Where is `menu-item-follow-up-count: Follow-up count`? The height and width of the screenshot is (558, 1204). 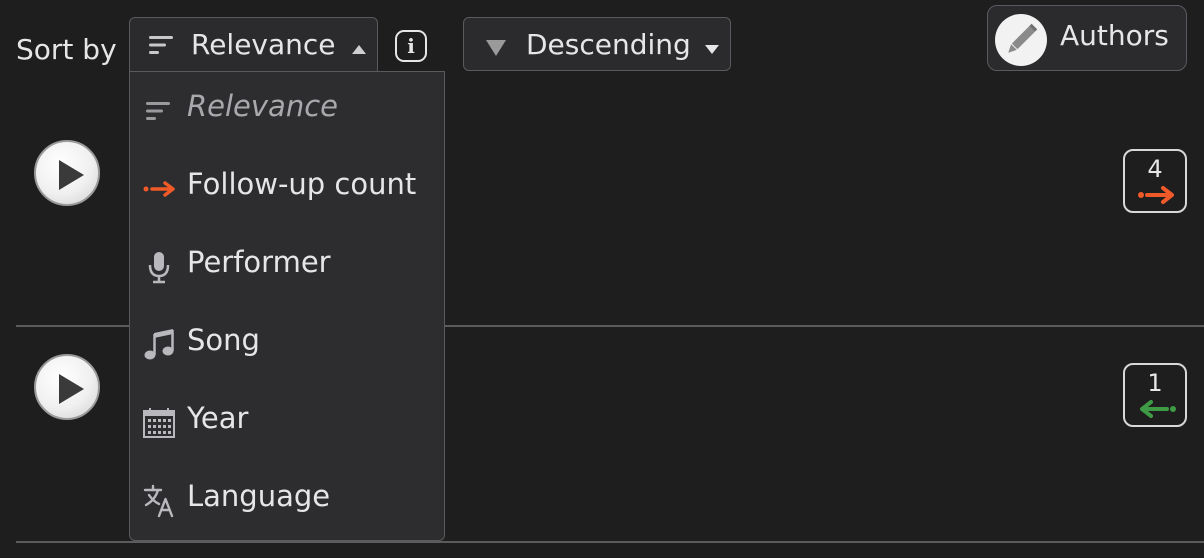
menu-item-follow-up-count: Follow-up count is located at coordinates (287, 189).